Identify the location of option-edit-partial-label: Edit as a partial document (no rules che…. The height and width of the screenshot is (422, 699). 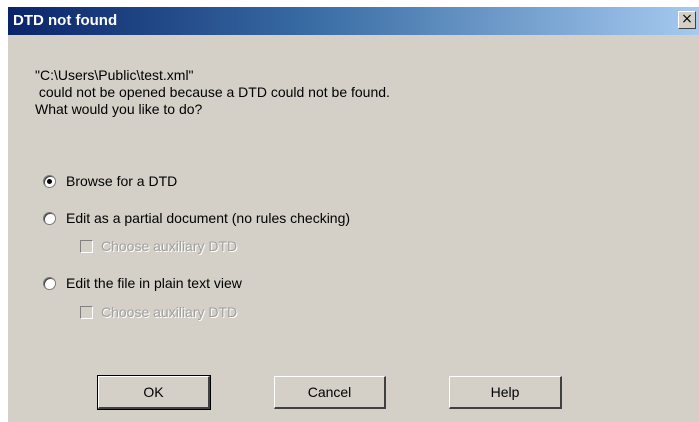
(208, 218).